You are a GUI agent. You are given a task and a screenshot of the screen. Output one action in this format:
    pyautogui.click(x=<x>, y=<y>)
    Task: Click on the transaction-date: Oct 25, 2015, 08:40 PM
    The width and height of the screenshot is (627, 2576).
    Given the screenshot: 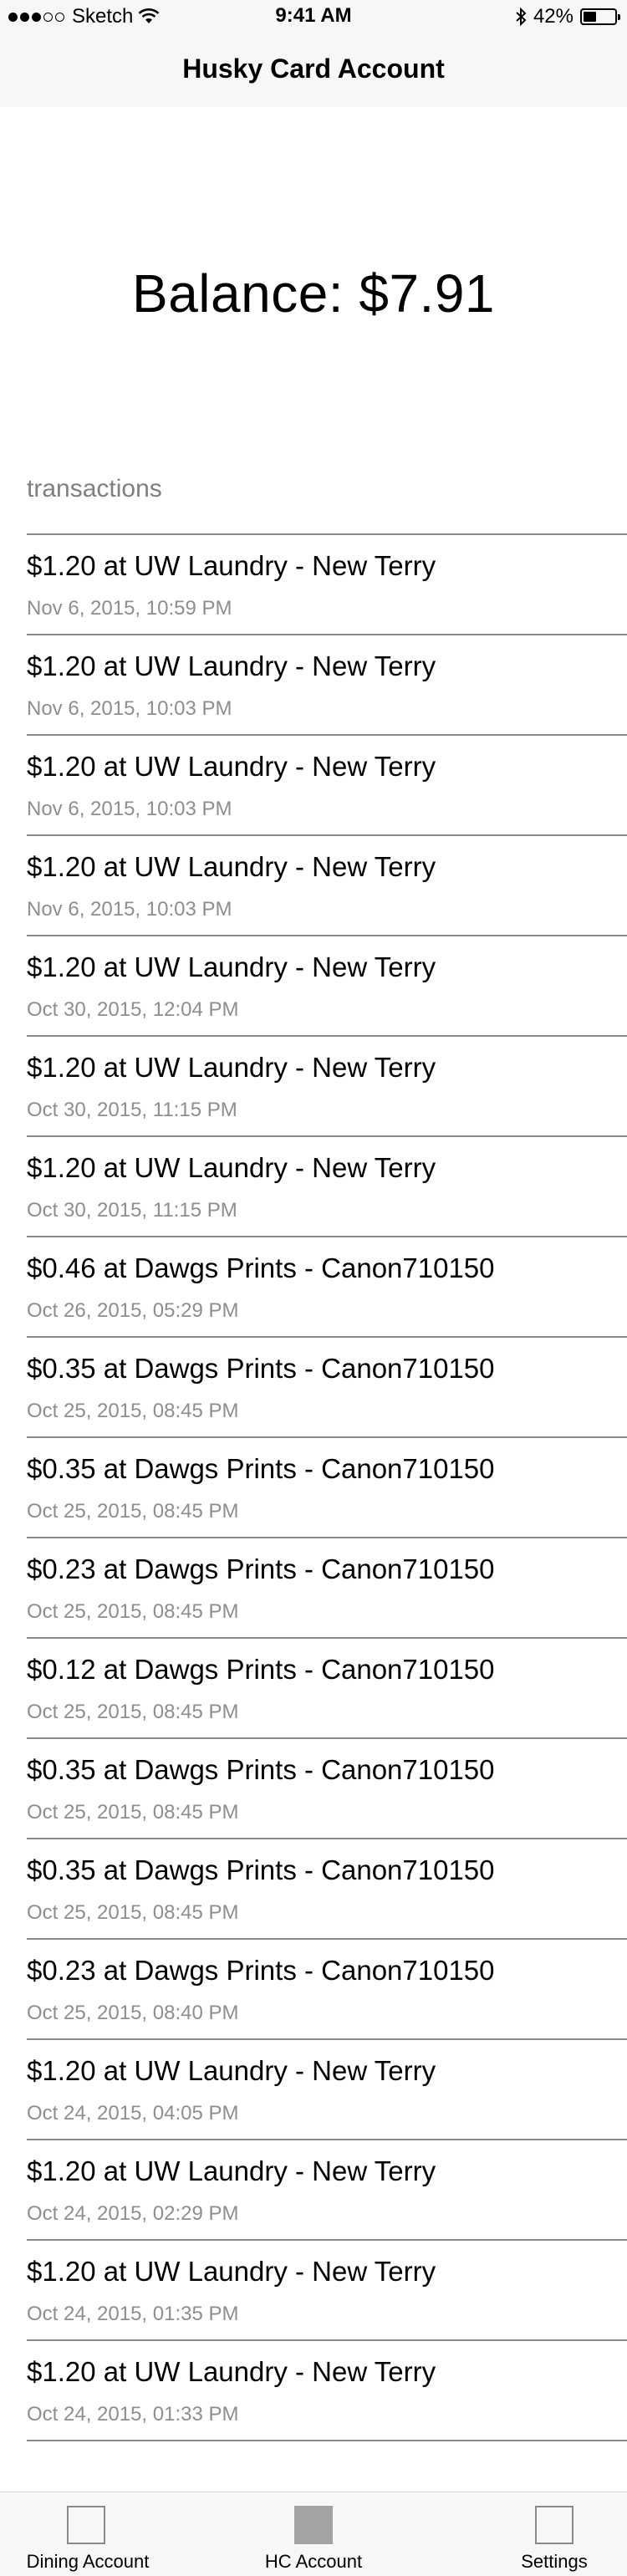 What is the action you would take?
    pyautogui.click(x=133, y=2013)
    